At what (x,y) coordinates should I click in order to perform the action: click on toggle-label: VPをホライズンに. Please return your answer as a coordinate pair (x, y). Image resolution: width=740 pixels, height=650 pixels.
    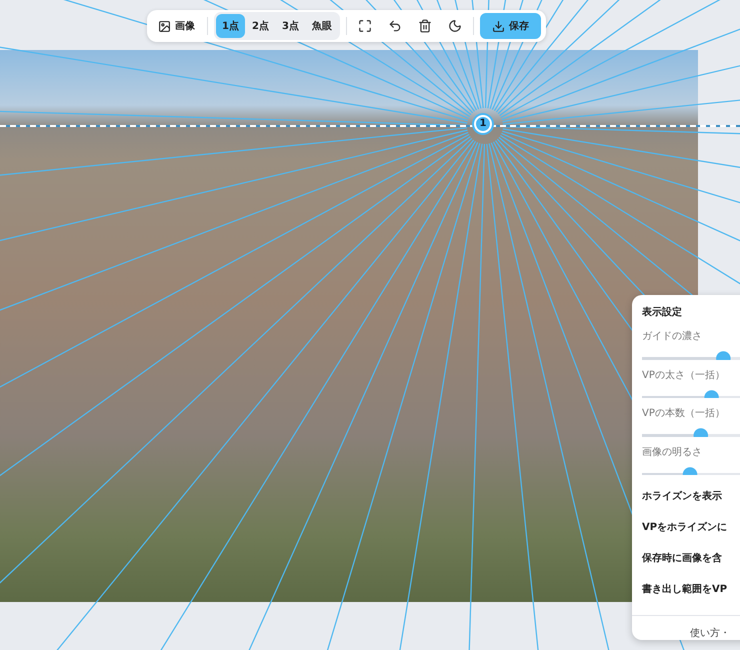
    Looking at the image, I should click on (685, 527).